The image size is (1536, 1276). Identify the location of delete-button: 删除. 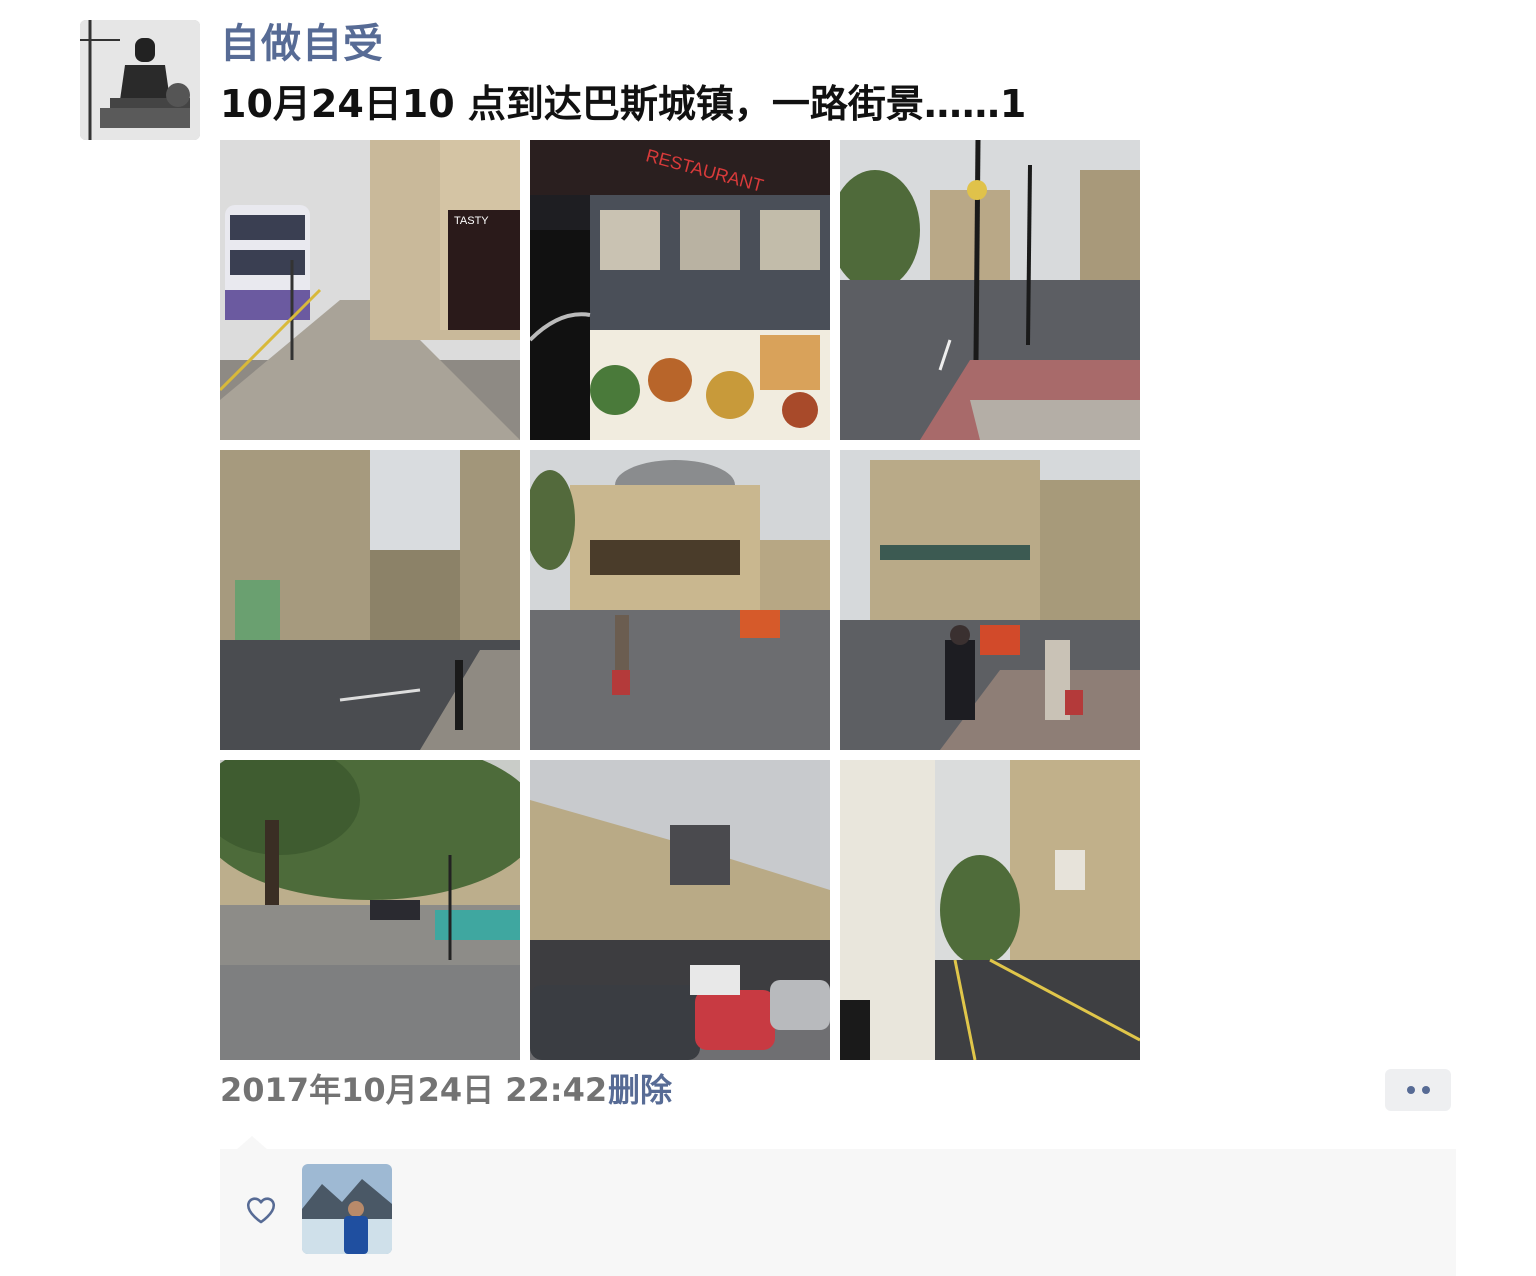
(640, 1090).